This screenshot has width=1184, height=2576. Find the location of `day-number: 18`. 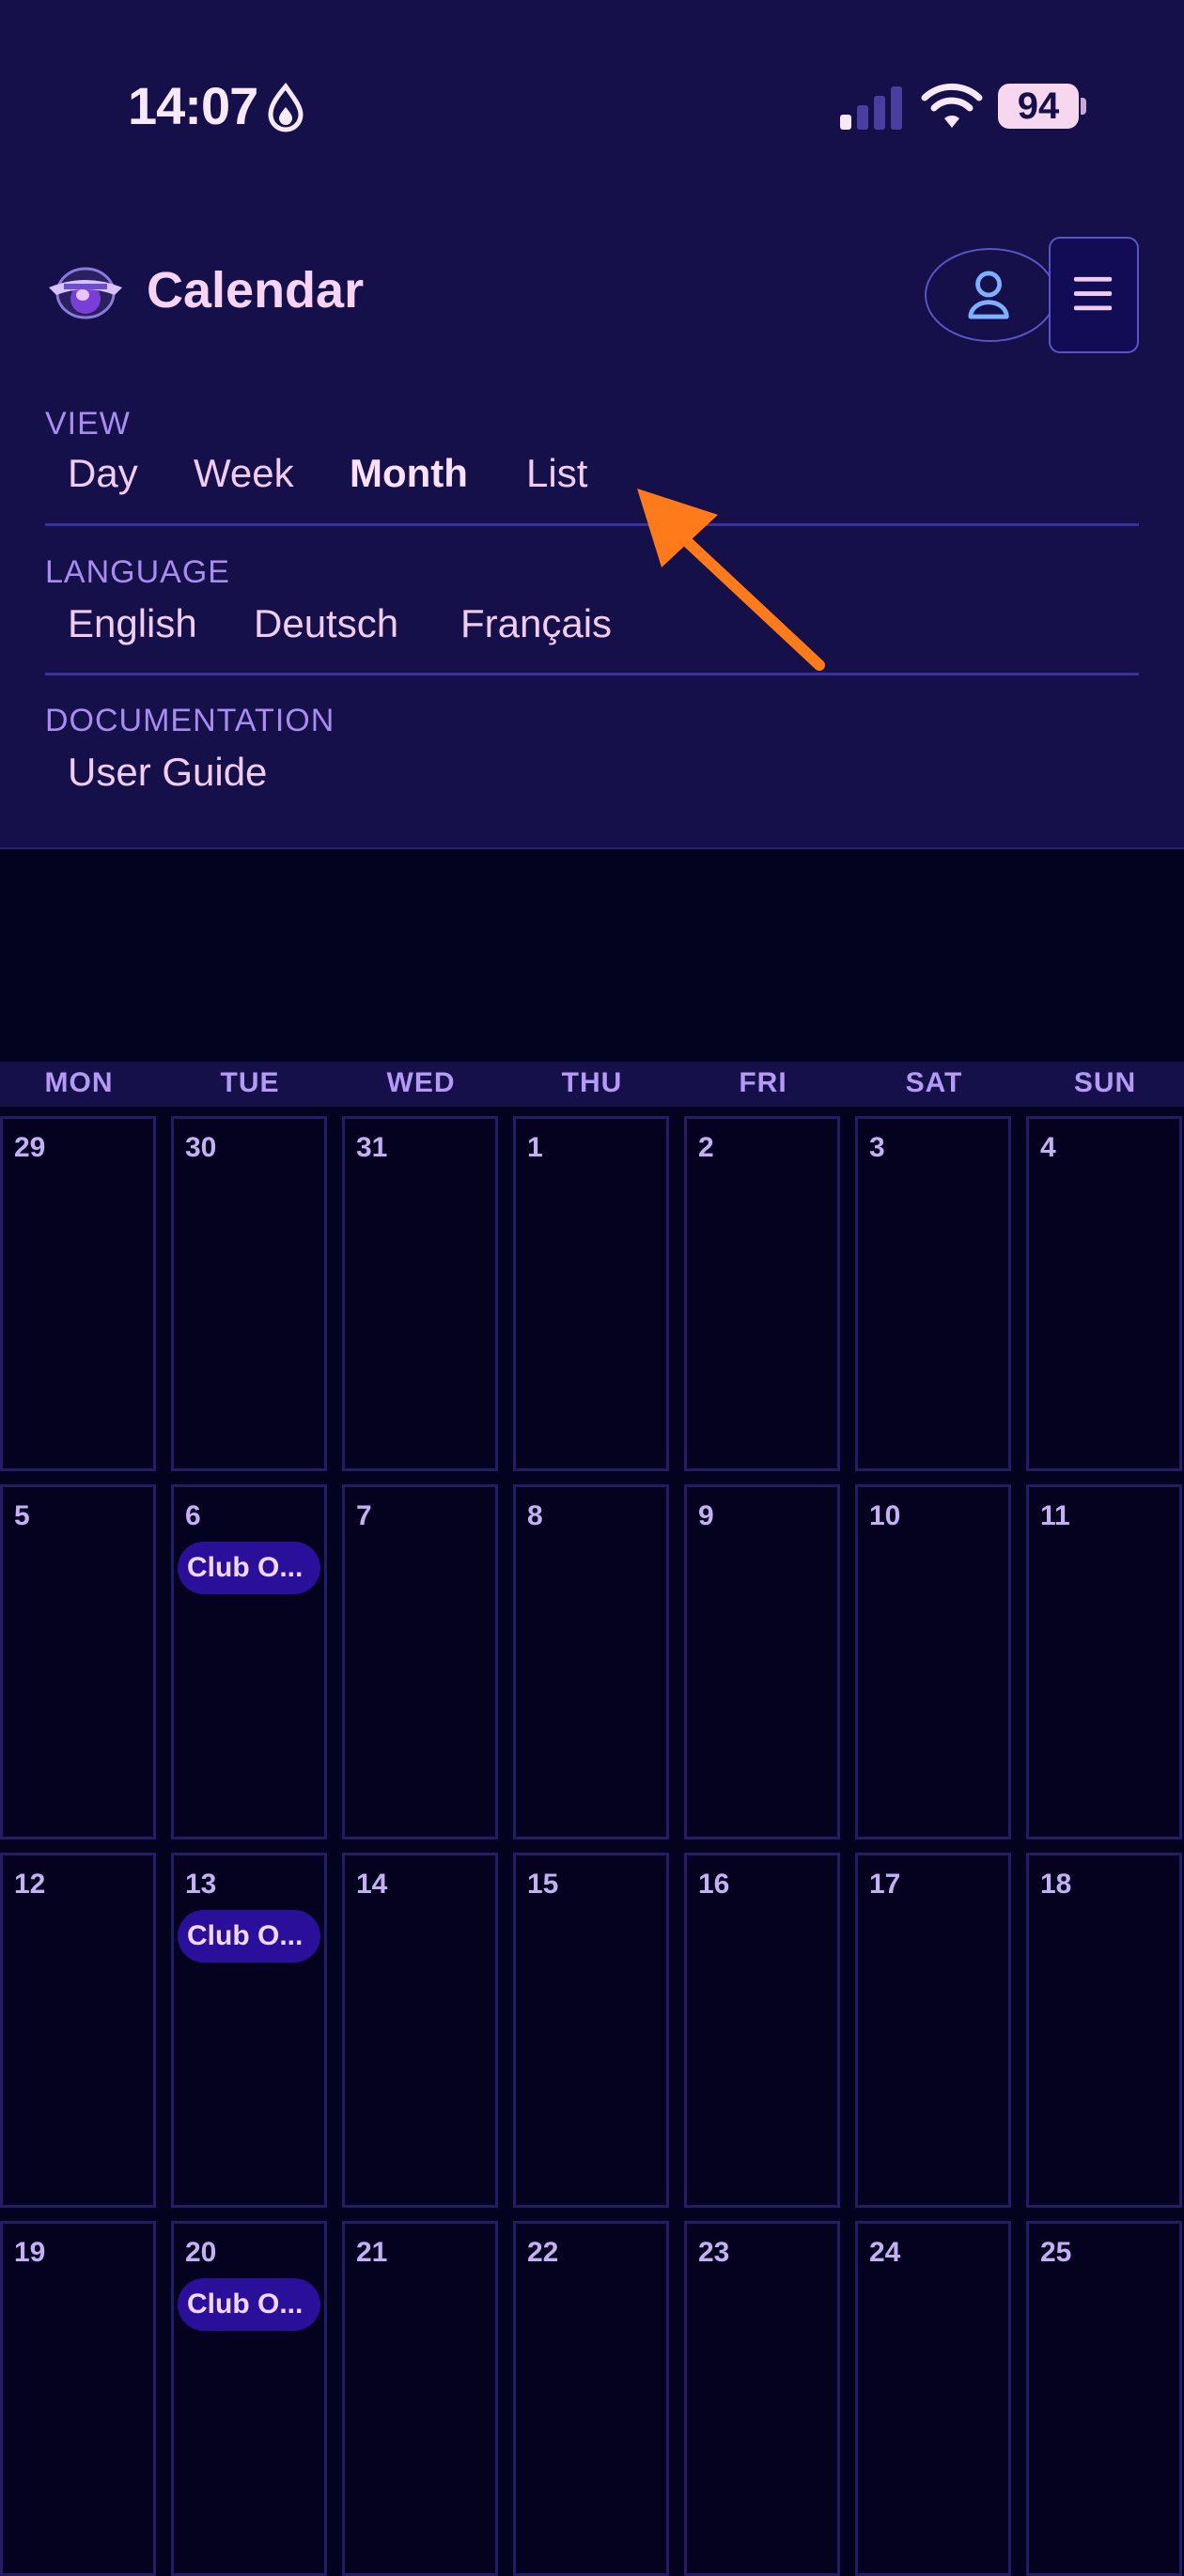

day-number: 18 is located at coordinates (1056, 1884).